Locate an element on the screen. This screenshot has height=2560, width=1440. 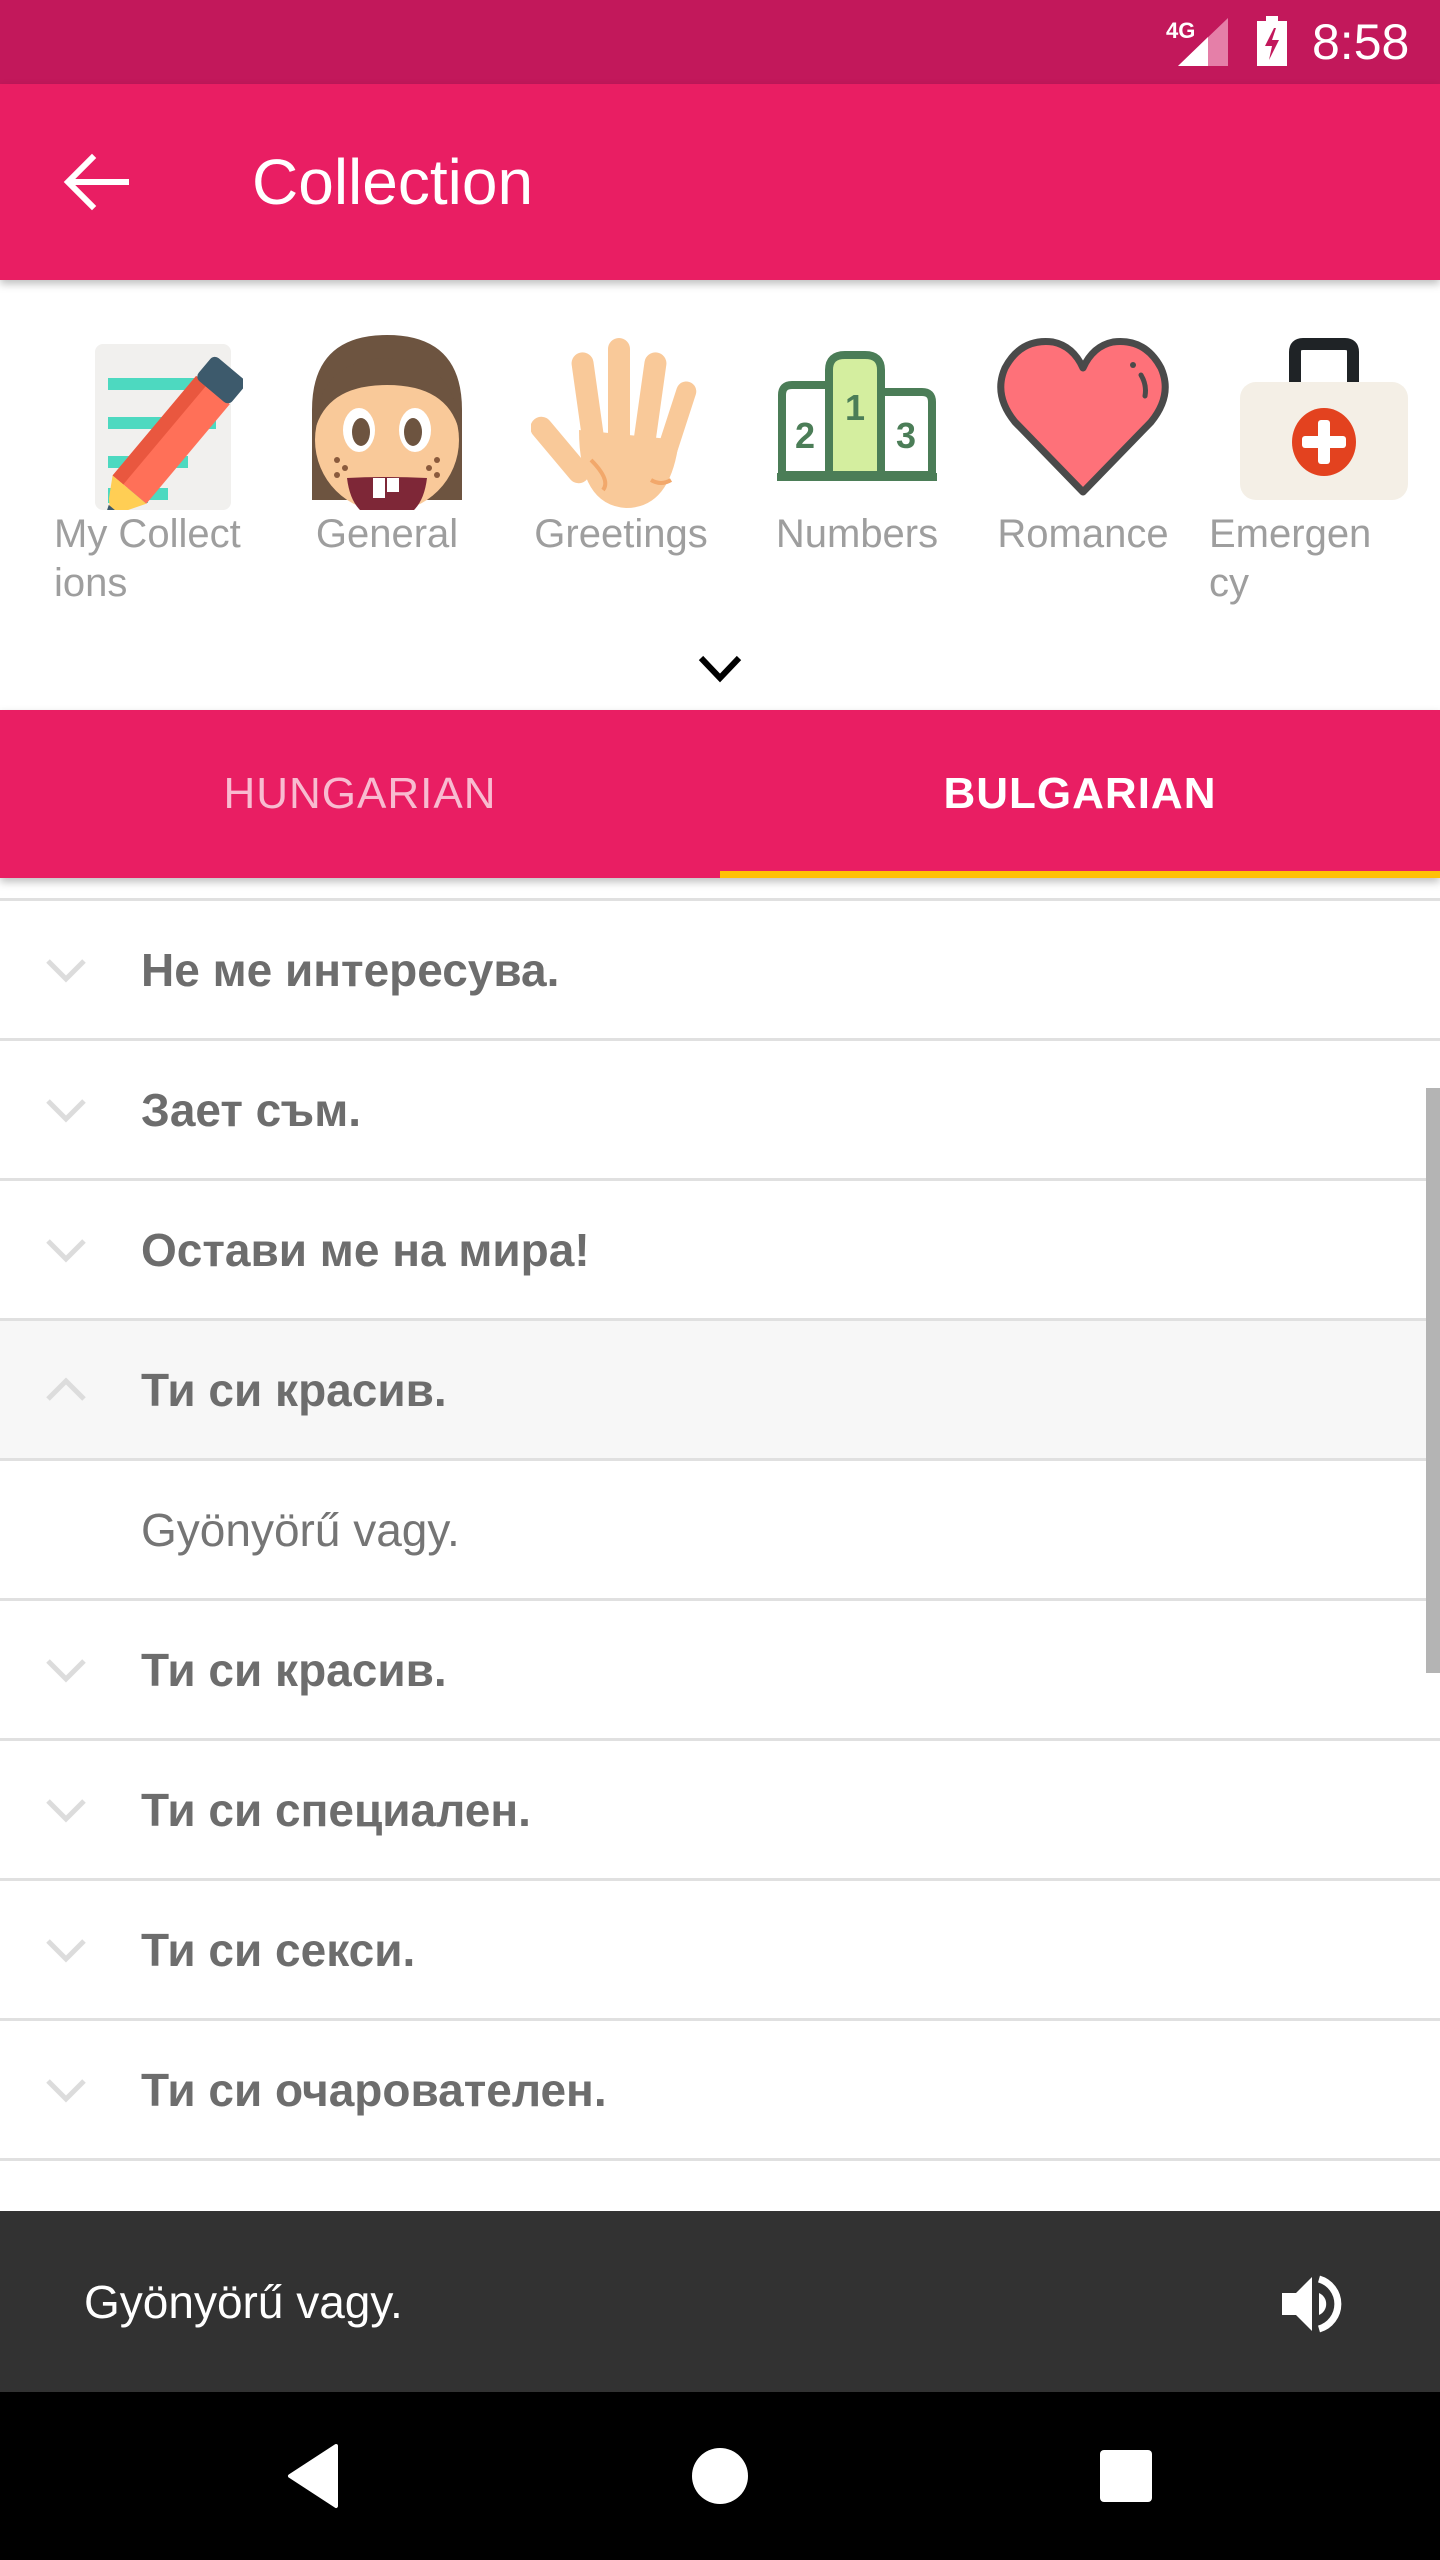
phrase-row: Ти си специален. is located at coordinates (720, 1808).